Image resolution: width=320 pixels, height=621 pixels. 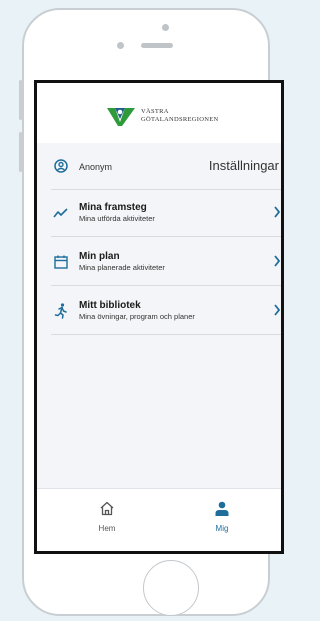 What do you see at coordinates (166, 166) in the screenshot?
I see `profile-row: Anonym Inställningar` at bounding box center [166, 166].